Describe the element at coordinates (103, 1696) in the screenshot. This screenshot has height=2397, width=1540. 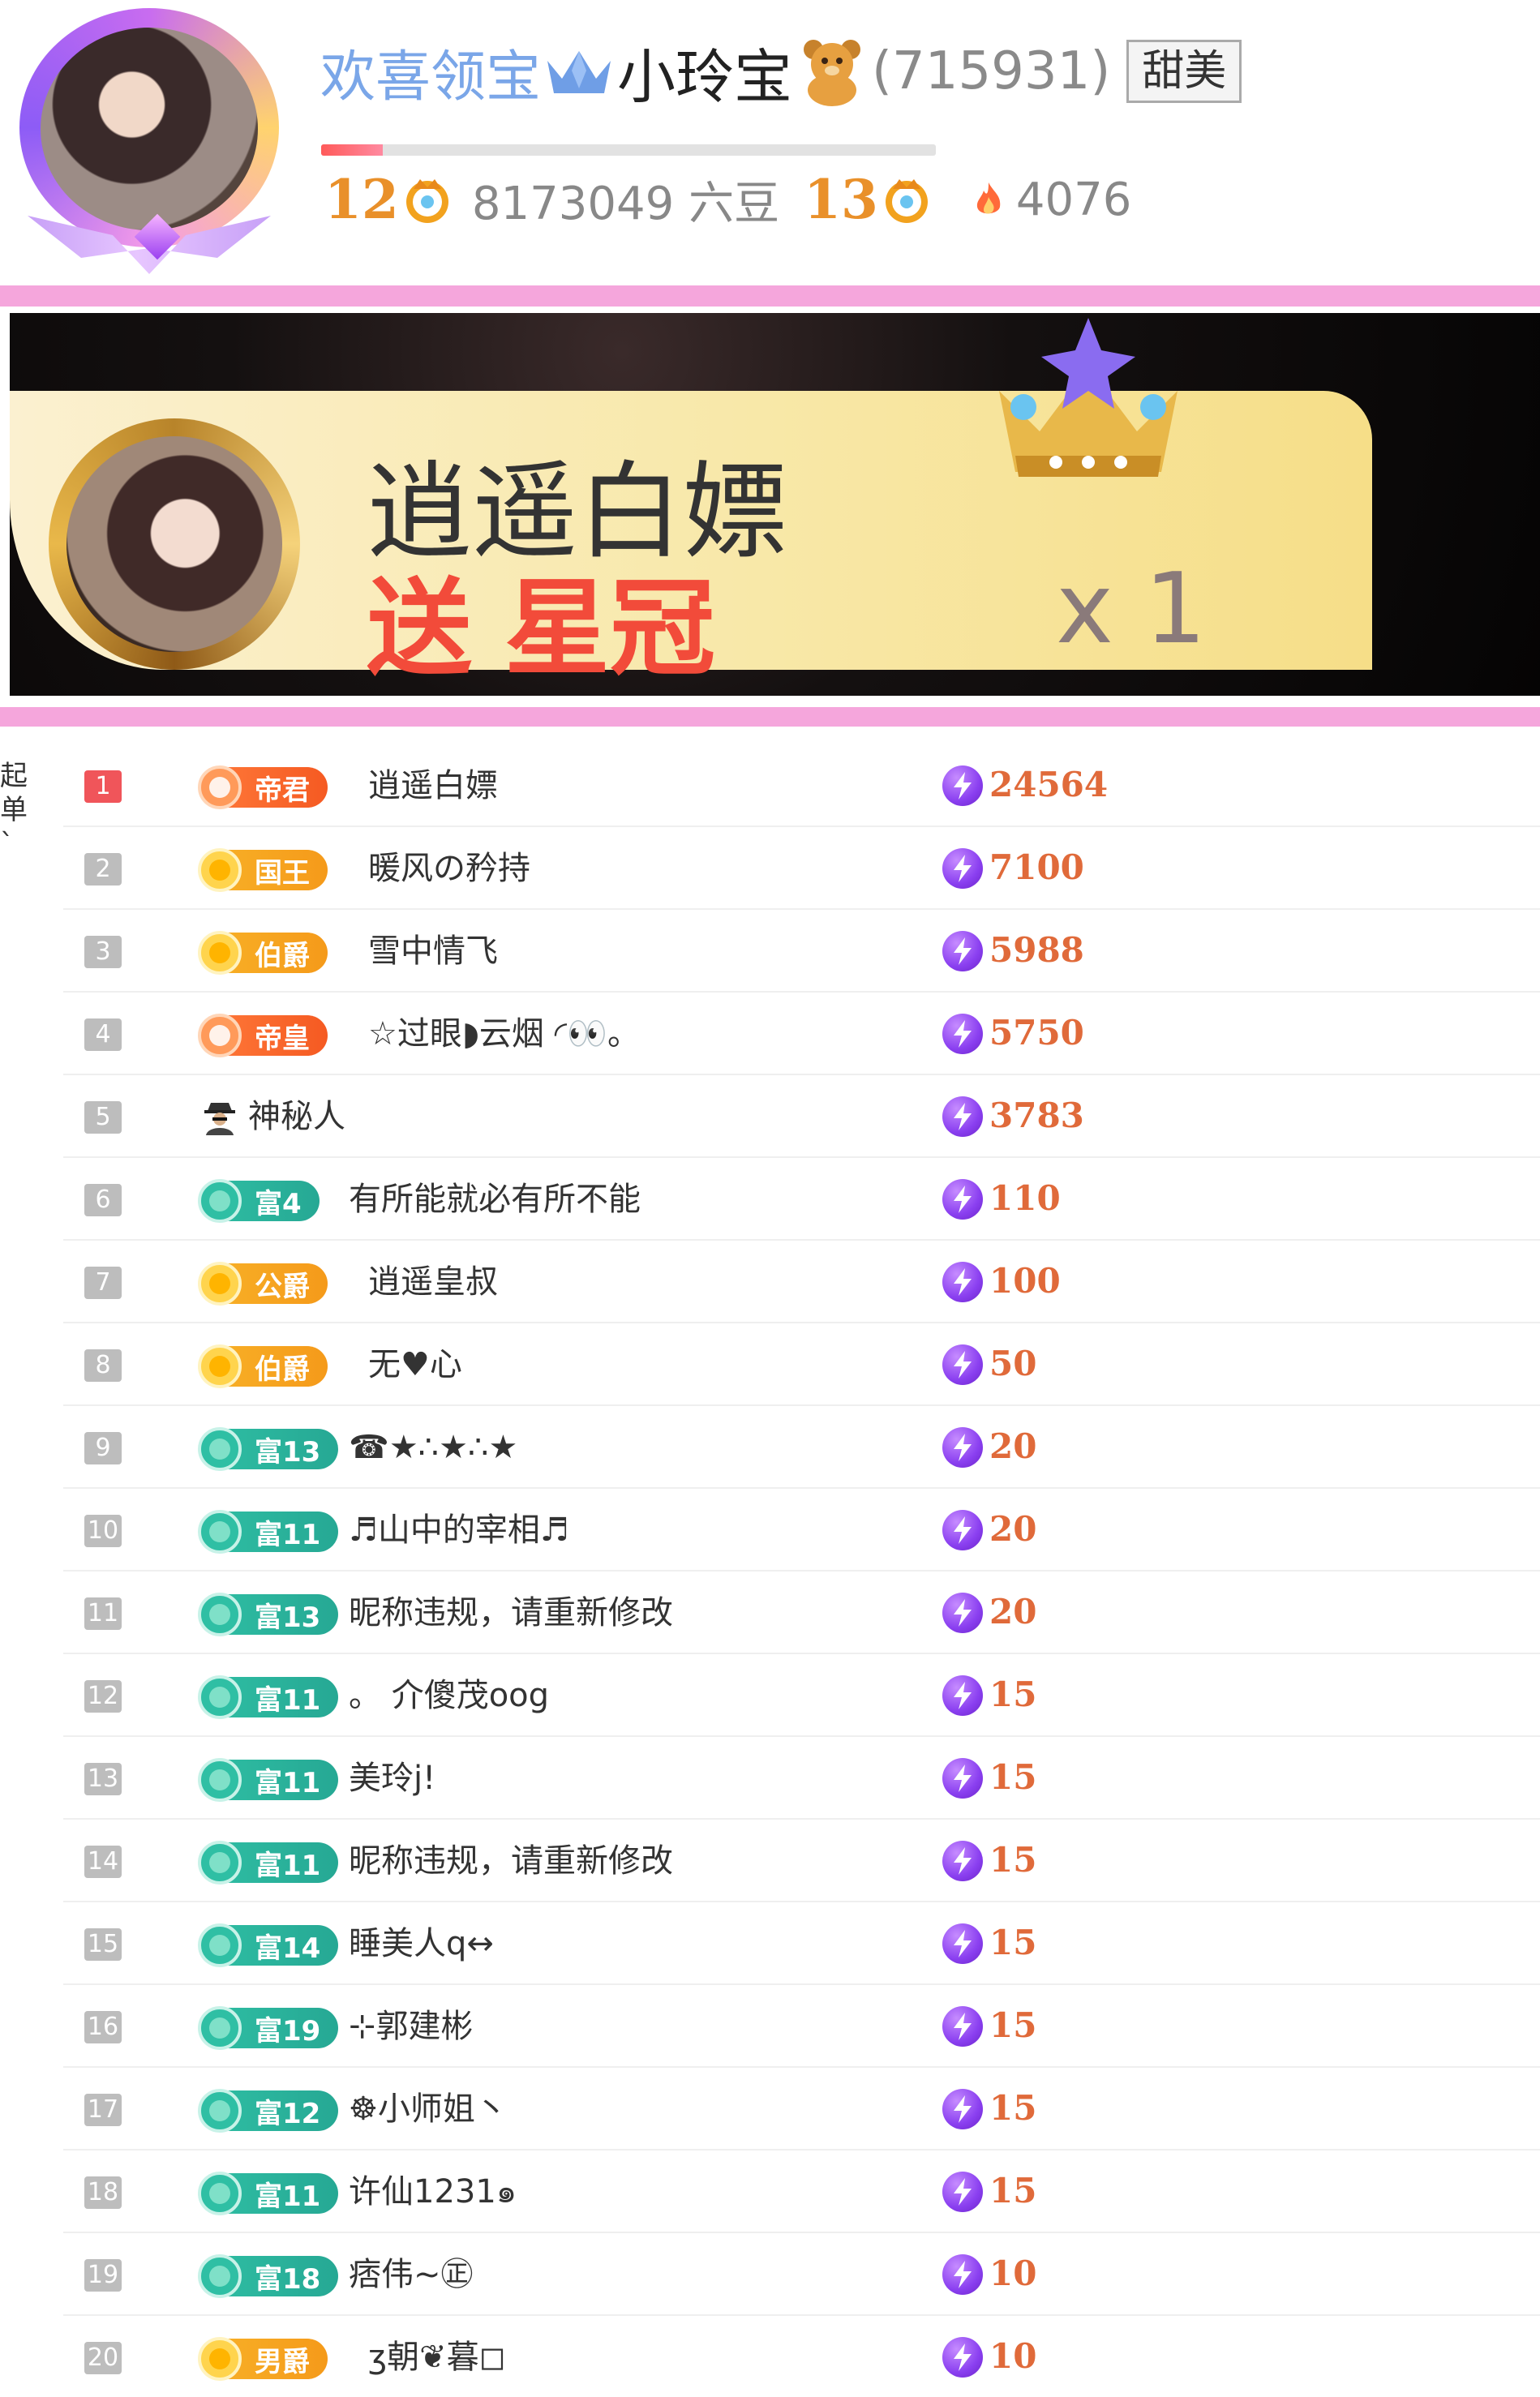
I see `rank-number: 12` at that location.